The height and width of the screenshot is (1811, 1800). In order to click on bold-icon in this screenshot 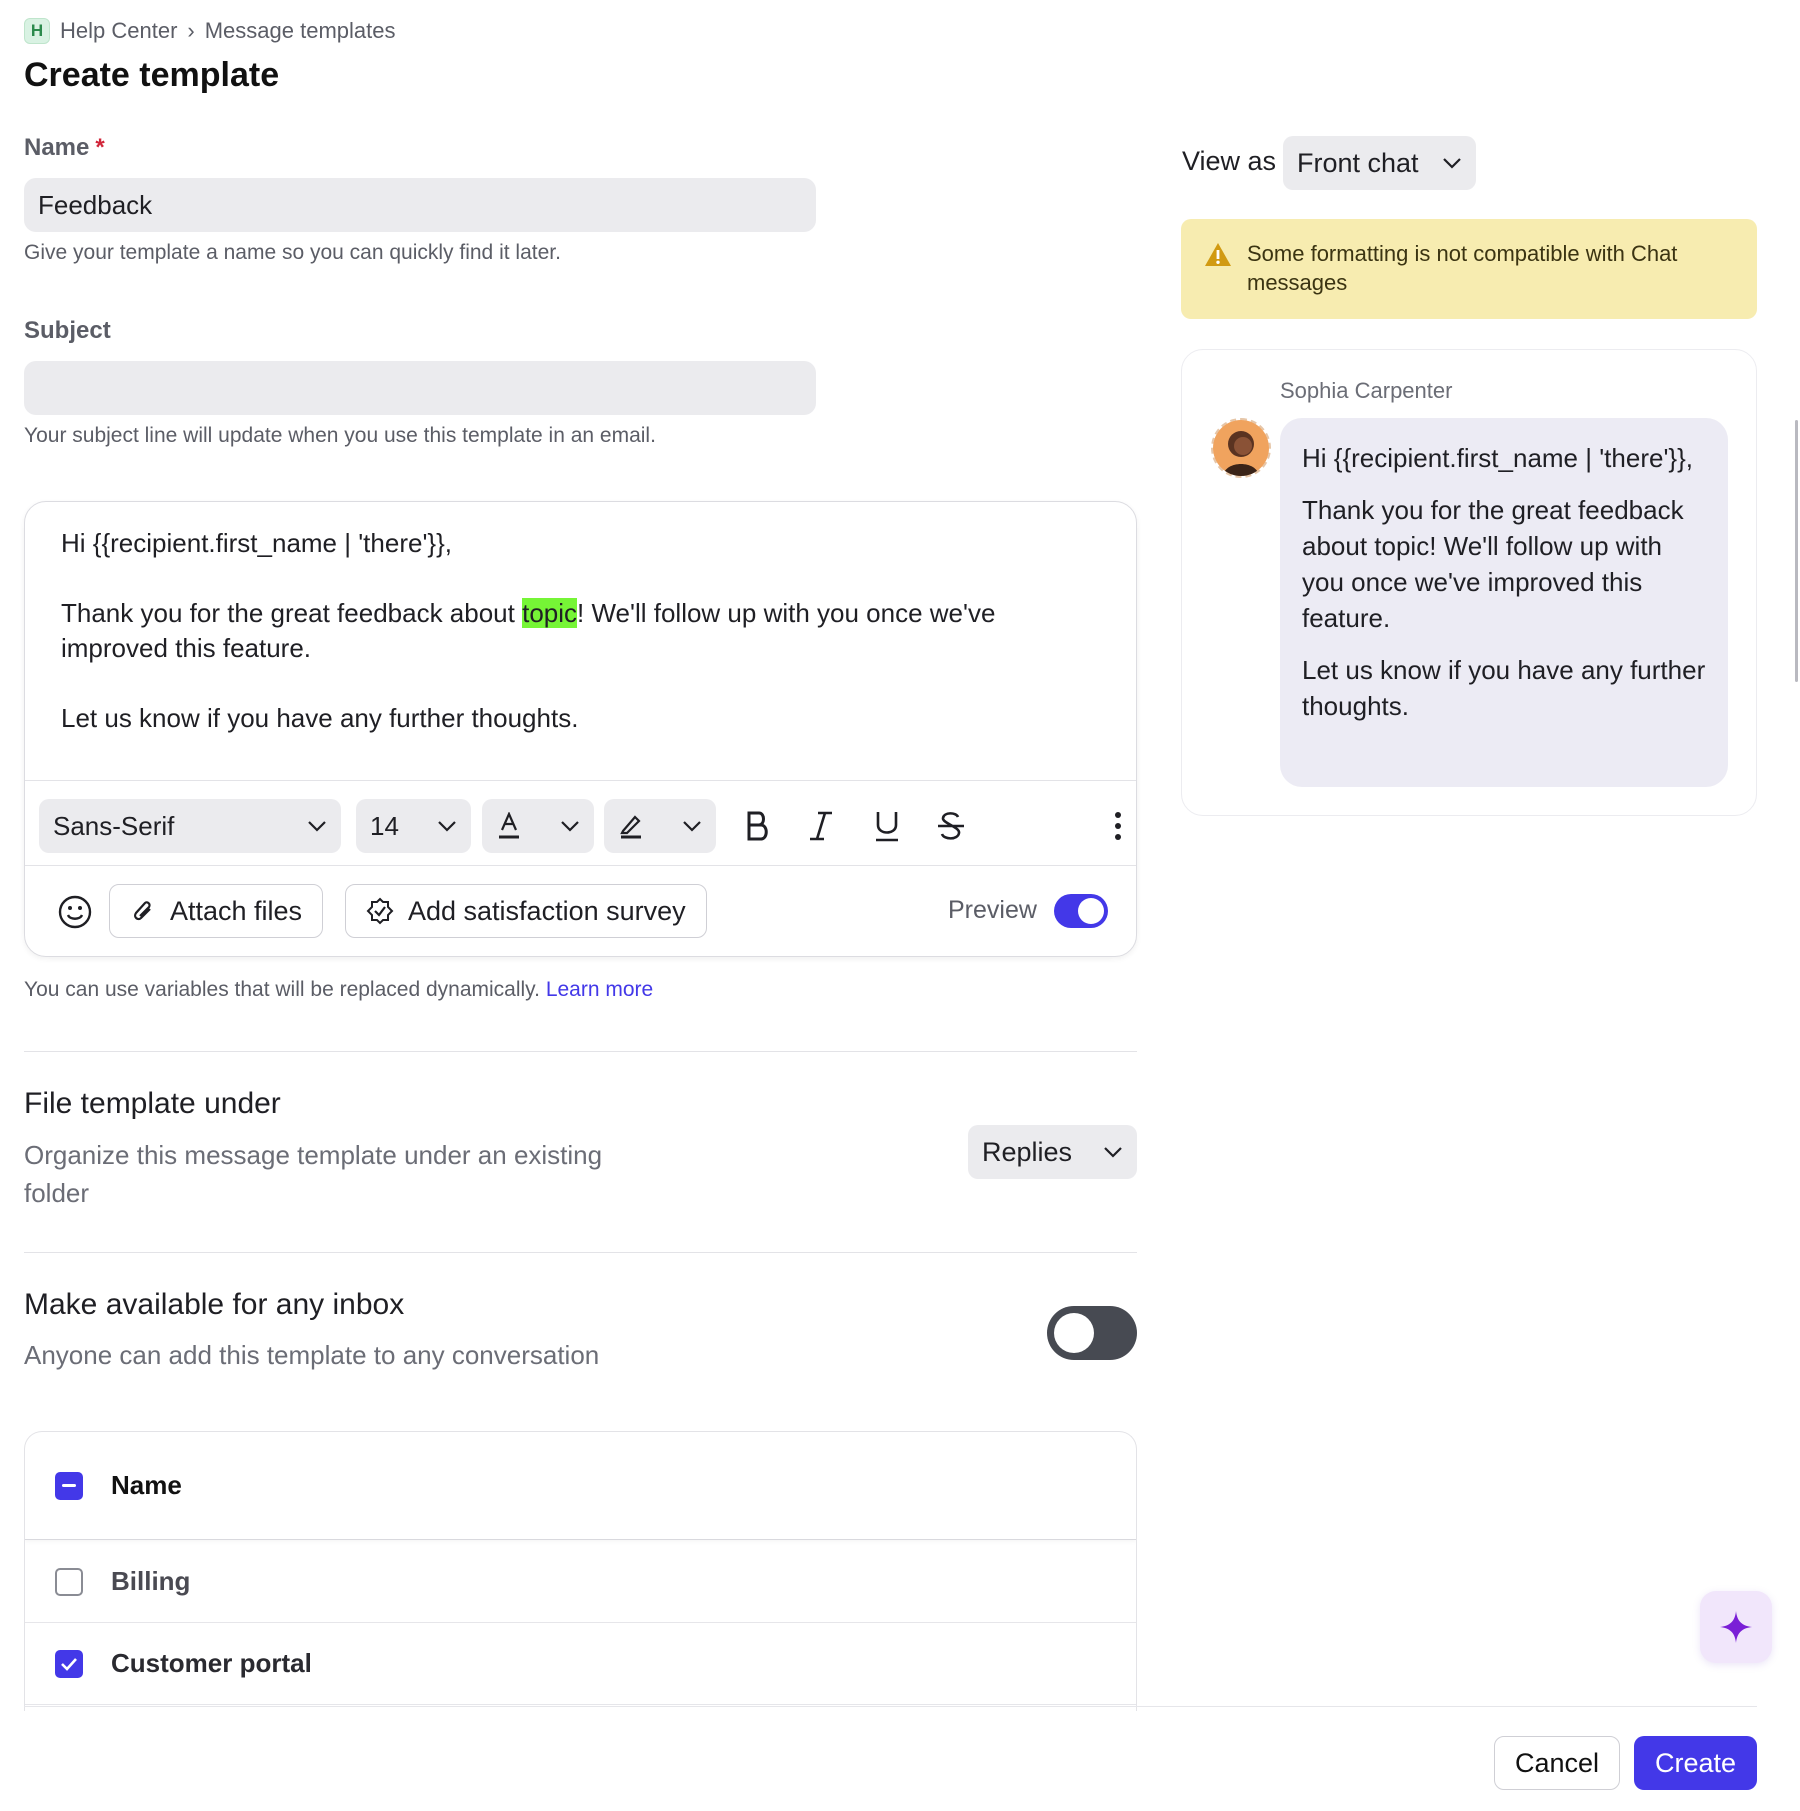, I will do `click(758, 826)`.